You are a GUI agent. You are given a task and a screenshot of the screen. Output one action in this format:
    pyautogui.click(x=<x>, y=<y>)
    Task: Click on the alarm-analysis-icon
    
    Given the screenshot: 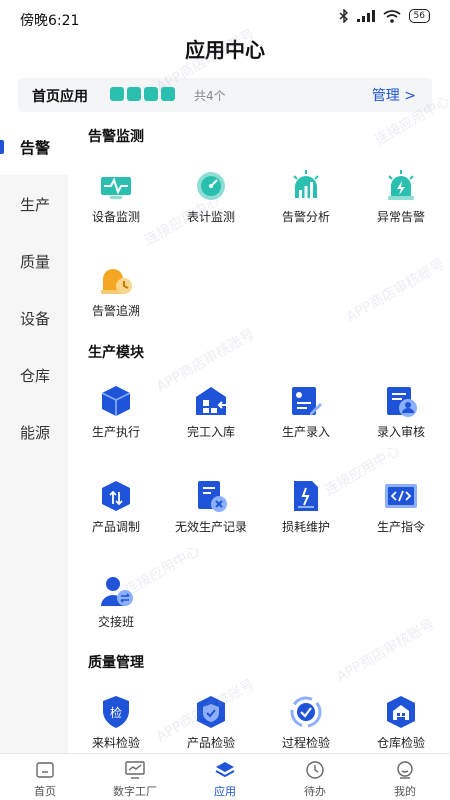 What is the action you would take?
    pyautogui.click(x=306, y=184)
    